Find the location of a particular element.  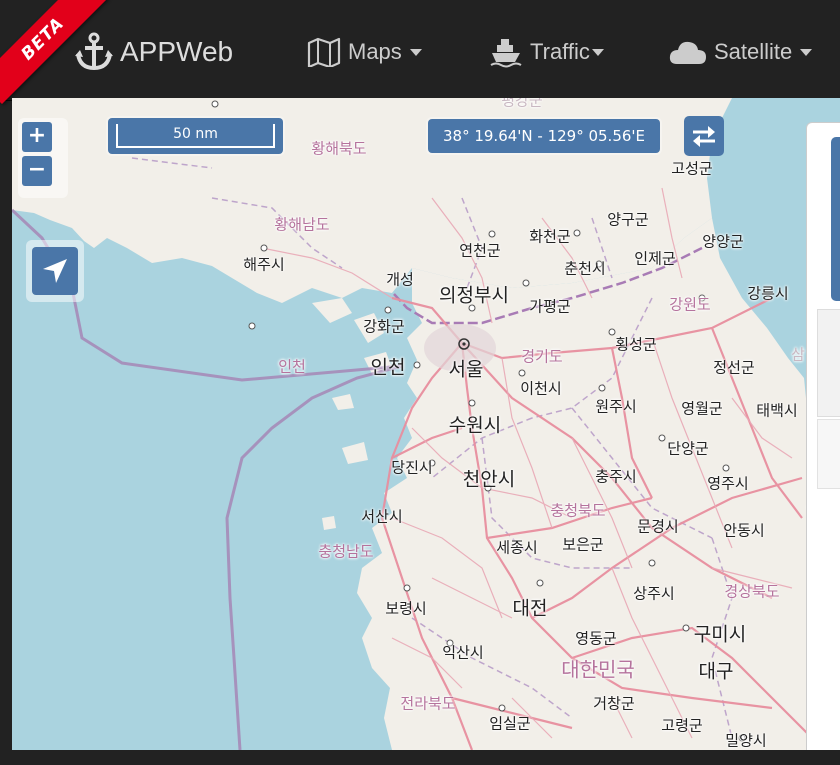

place-label: 단양군 is located at coordinates (688, 448).